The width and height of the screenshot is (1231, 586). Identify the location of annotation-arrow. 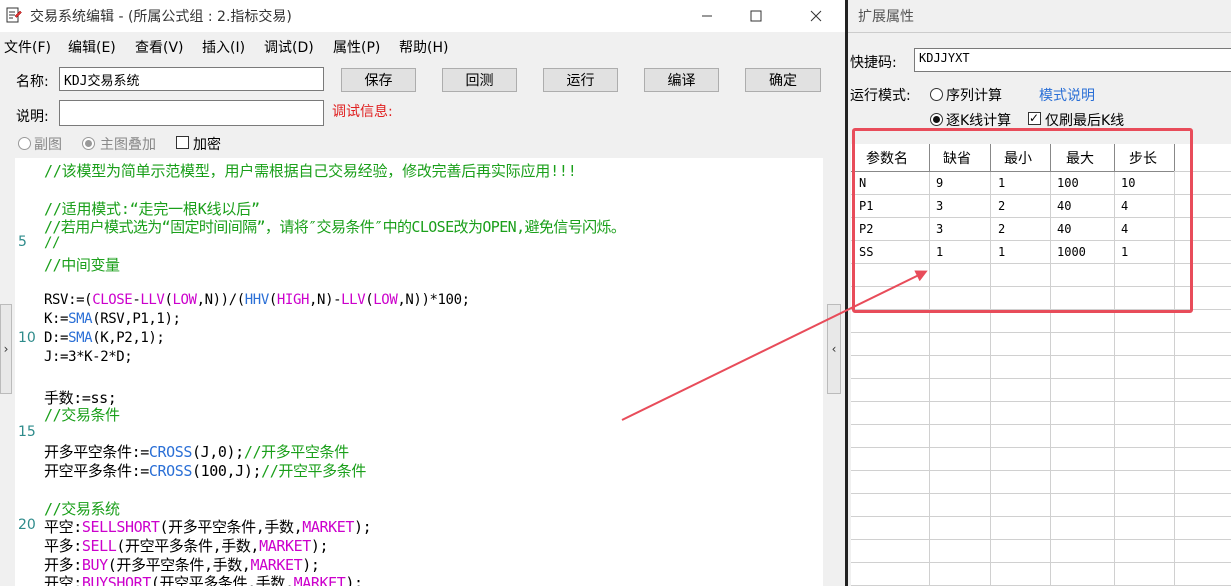
(774, 345).